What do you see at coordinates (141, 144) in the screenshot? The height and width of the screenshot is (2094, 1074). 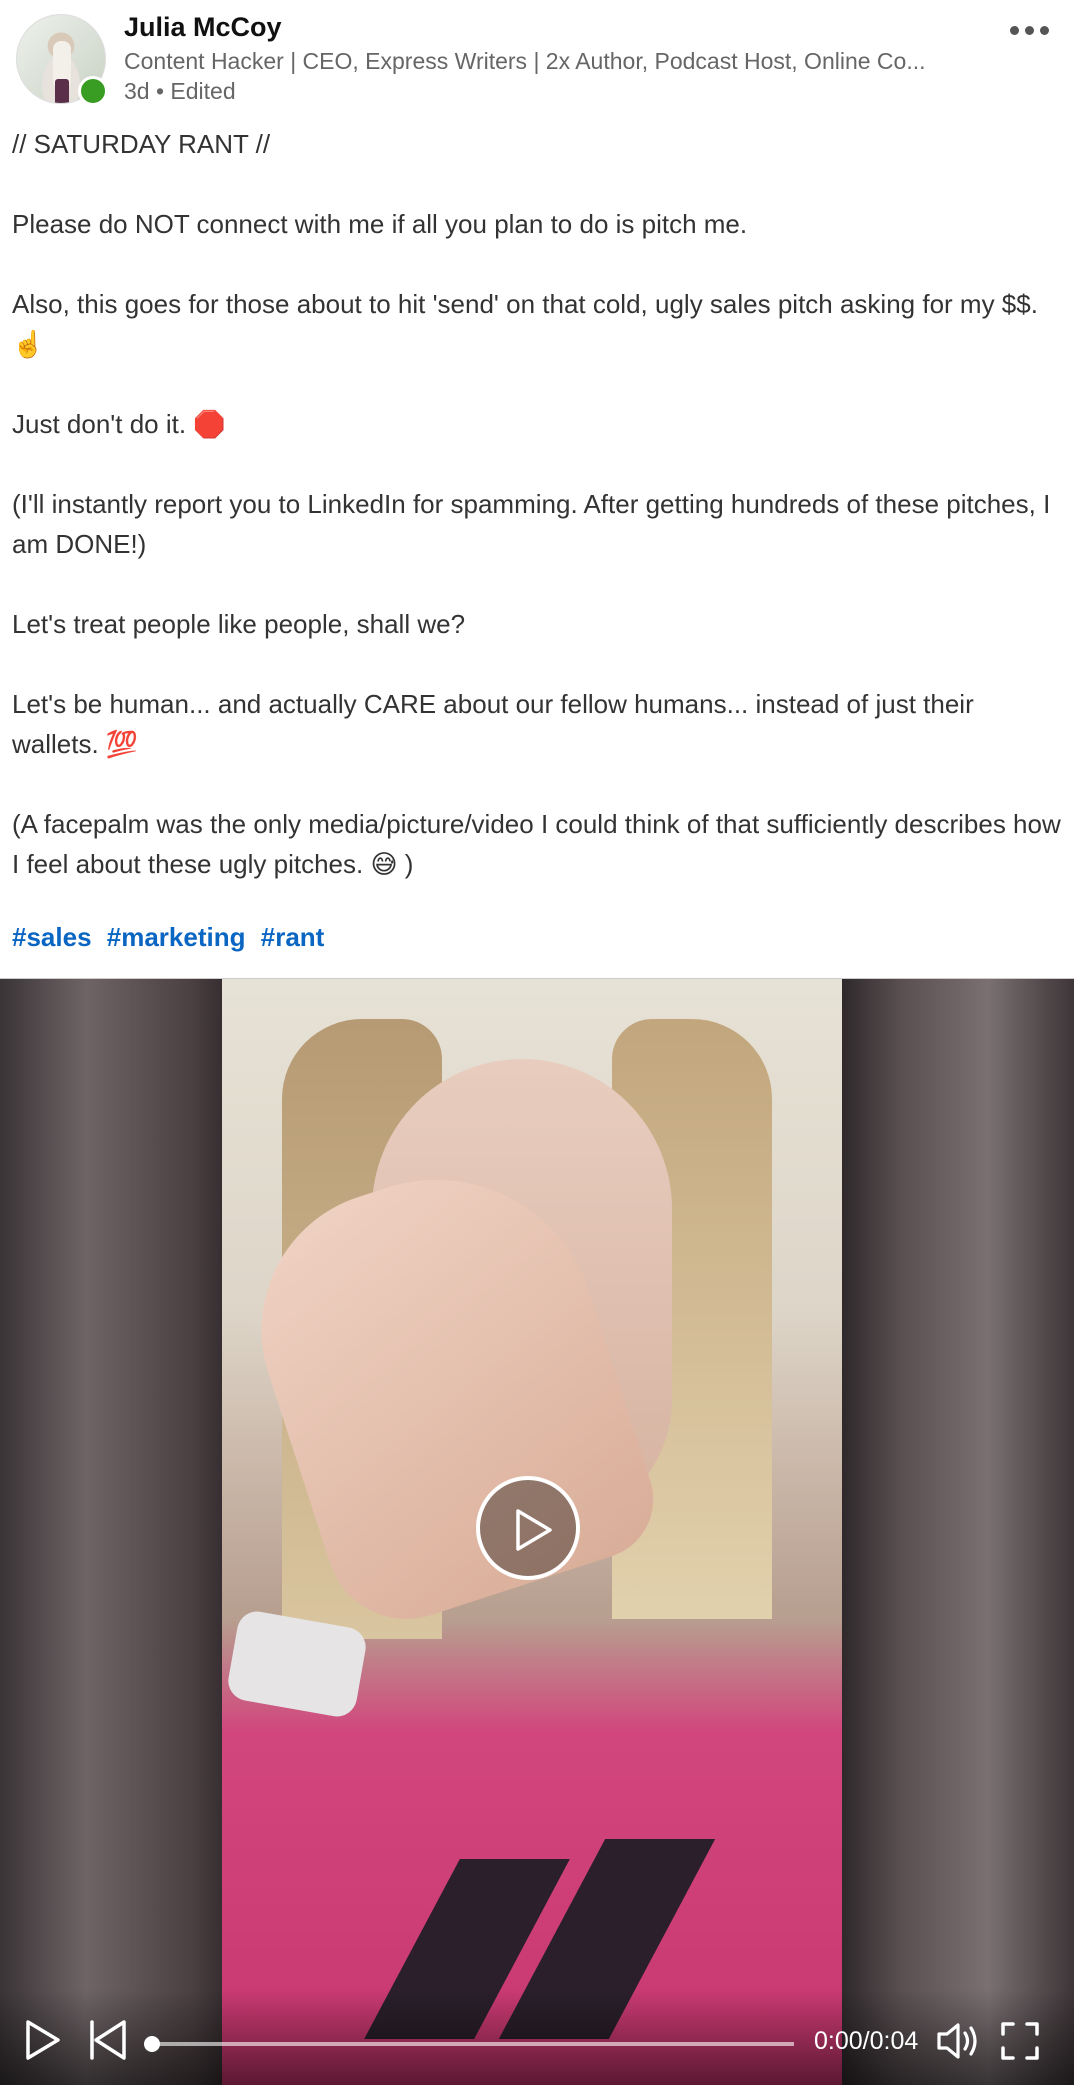 I see `post-paragraph: // SATURDAY RANT //` at bounding box center [141, 144].